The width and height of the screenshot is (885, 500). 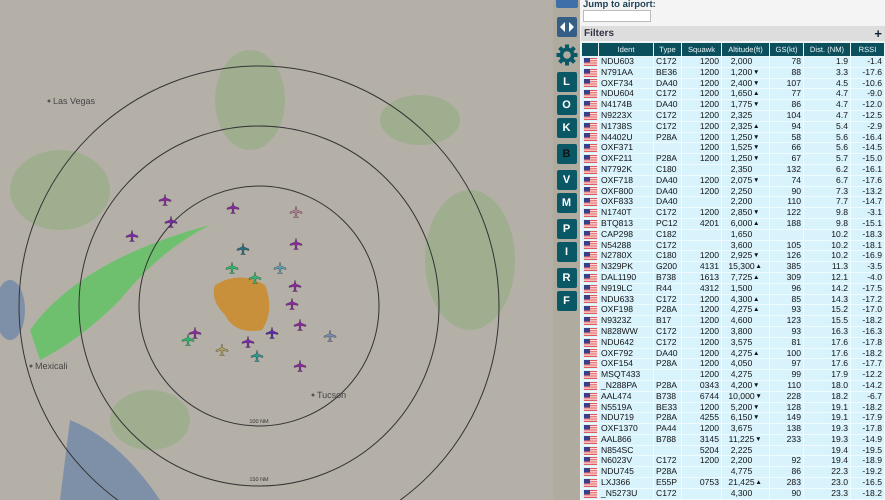 I want to click on altitude-text: 4,200, so click(x=741, y=385).